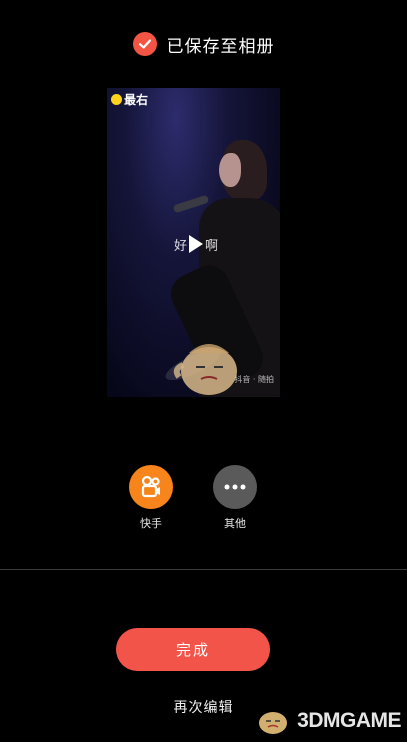 The image size is (407, 742). What do you see at coordinates (203, 569) in the screenshot?
I see `divider` at bounding box center [203, 569].